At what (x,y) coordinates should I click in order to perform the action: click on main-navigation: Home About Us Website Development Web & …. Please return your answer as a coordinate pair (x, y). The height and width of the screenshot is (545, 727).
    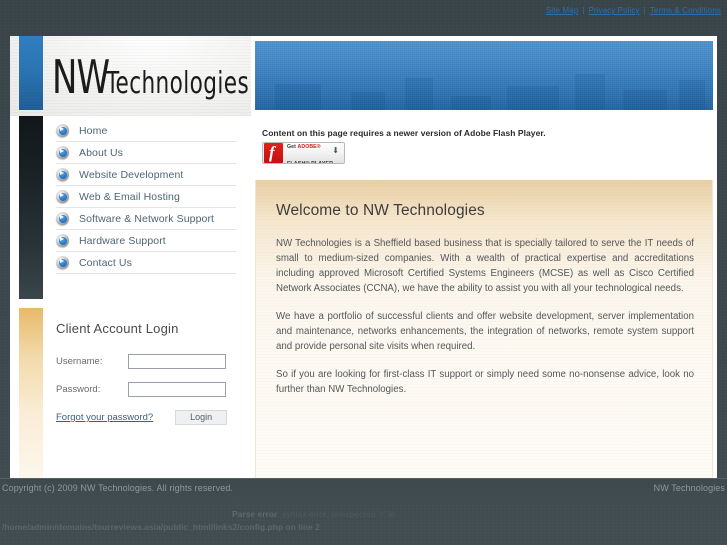
    Looking at the image, I should click on (146, 197).